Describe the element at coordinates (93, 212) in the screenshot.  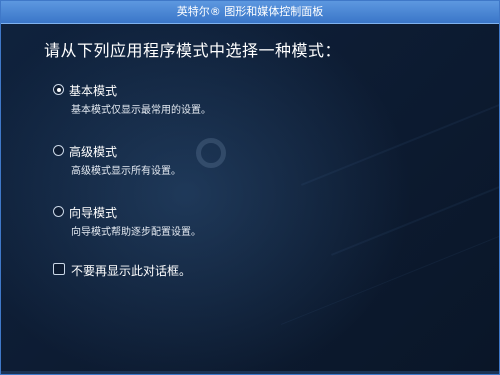
I see `wizard-mode-label: 向导模式` at that location.